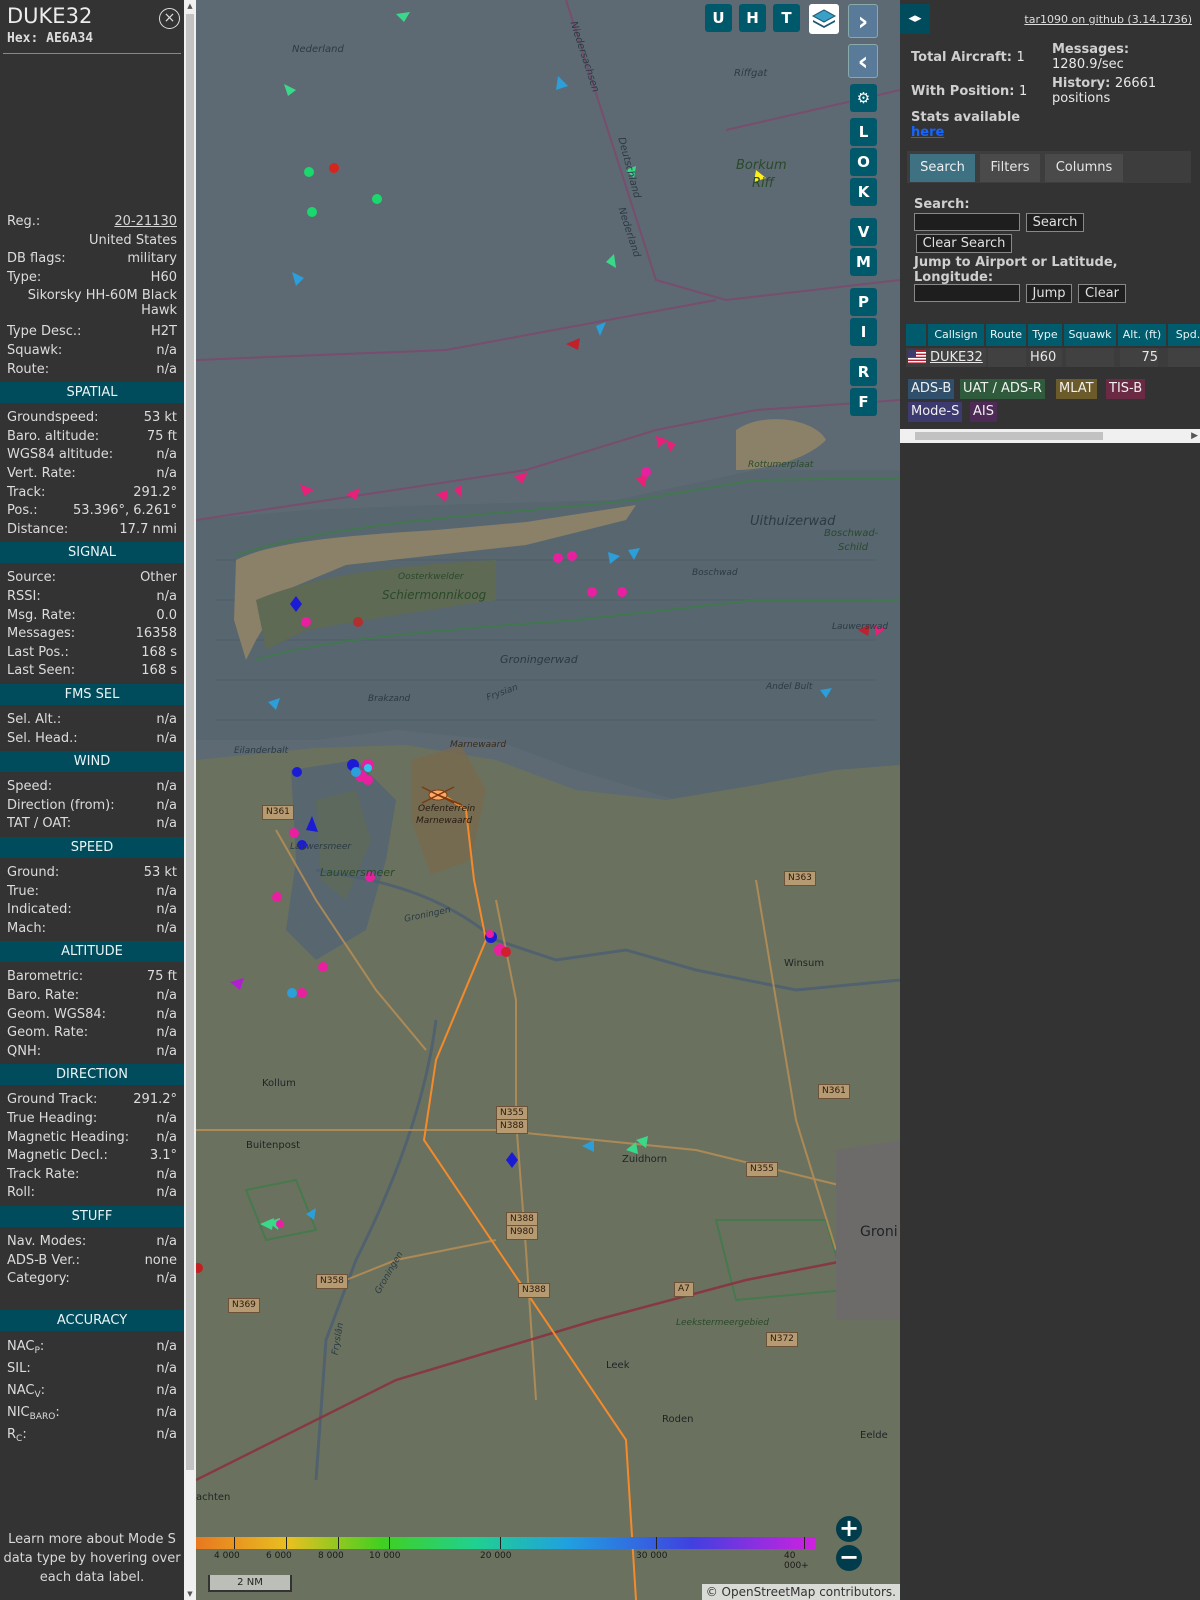 The width and height of the screenshot is (1200, 1600). Describe the element at coordinates (43, 1260) in the screenshot. I see `info-row-label: ADS-B Ver.:` at that location.